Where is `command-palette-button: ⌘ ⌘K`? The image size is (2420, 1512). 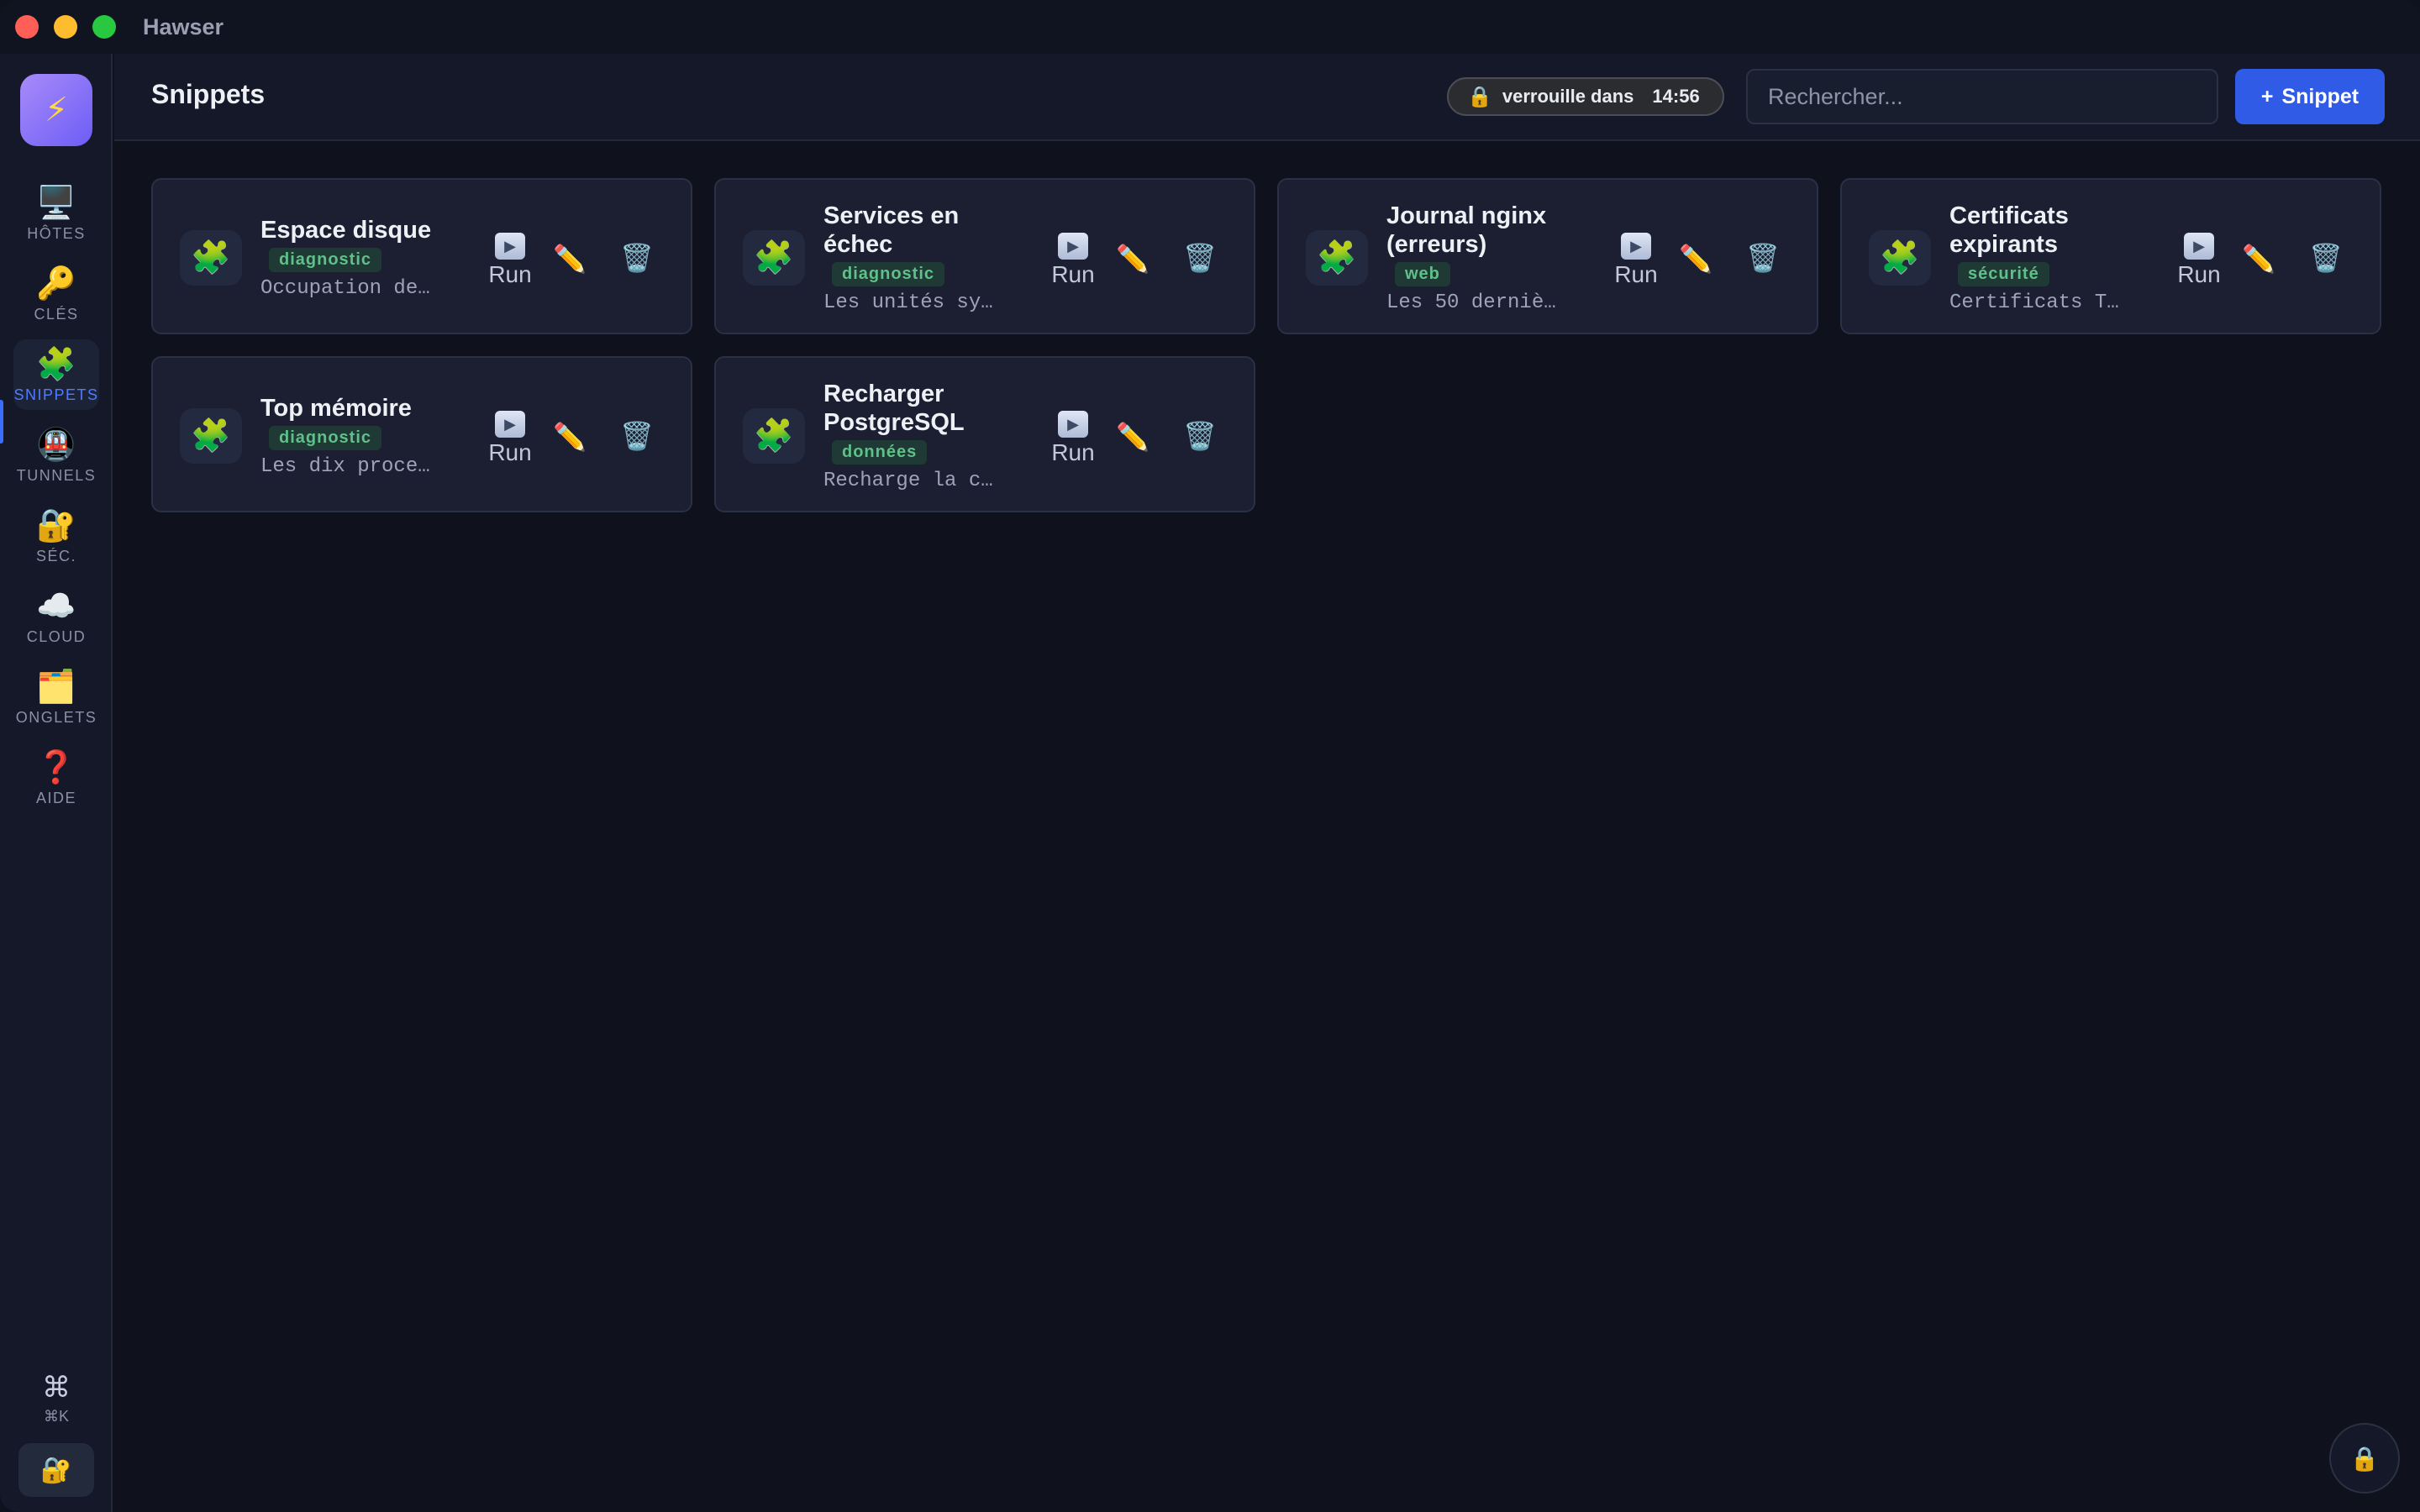 command-palette-button: ⌘ ⌘K is located at coordinates (56, 1397).